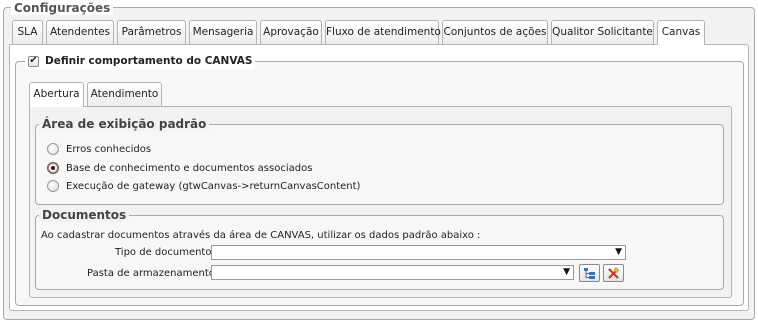 This screenshot has width=758, height=323. Describe the element at coordinates (681, 32) in the screenshot. I see `tab-canvas: Canvas` at that location.